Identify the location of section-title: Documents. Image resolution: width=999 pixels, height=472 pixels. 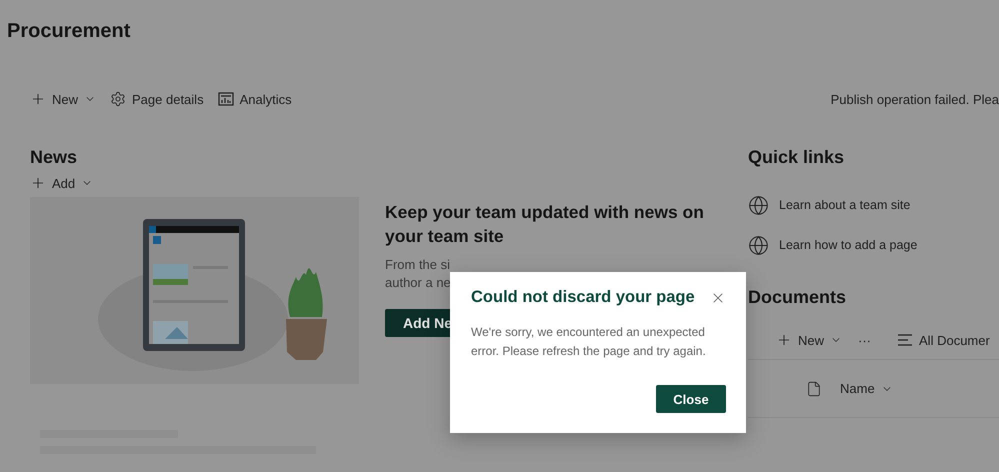
(797, 298).